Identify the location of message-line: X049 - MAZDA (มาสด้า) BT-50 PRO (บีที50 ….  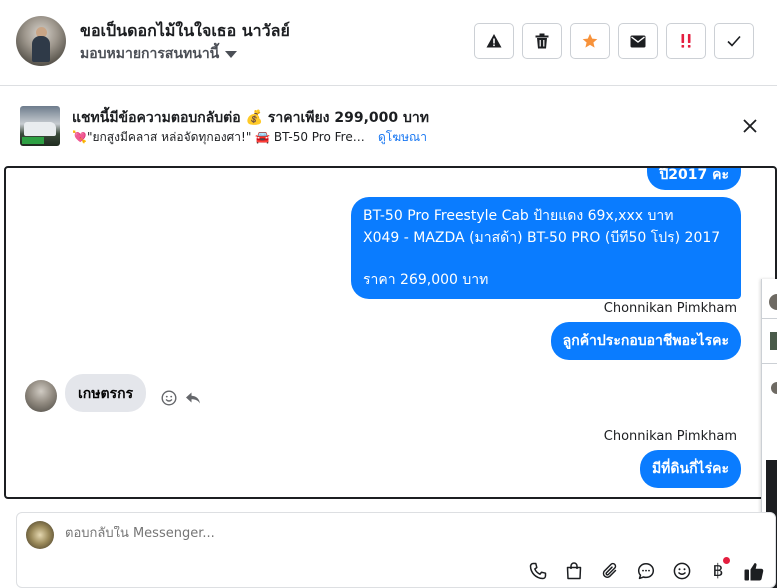
(542, 238).